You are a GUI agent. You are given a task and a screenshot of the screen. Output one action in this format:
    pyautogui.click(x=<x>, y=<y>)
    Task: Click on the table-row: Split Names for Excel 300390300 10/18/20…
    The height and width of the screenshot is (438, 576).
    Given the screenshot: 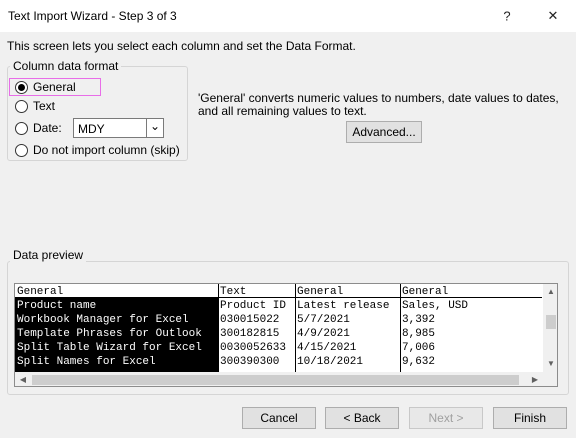 What is the action you would take?
    pyautogui.click(x=278, y=362)
    